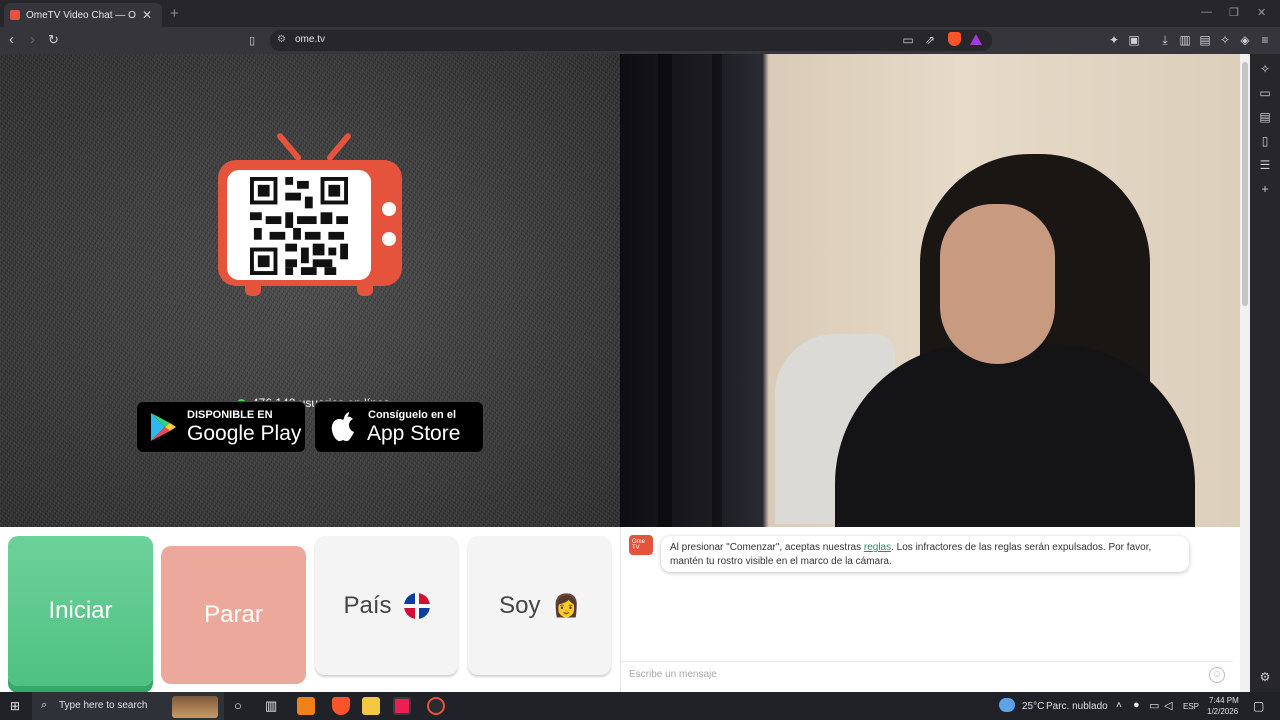 This screenshot has height=720, width=1280. What do you see at coordinates (1265, 373) in the screenshot?
I see `browser-sidebar: ✧ ▭ ▤ ▯ ☰ + ⚙` at bounding box center [1265, 373].